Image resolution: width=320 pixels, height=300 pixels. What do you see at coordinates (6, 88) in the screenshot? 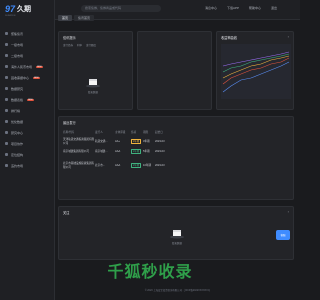
I see `research-icon` at bounding box center [6, 88].